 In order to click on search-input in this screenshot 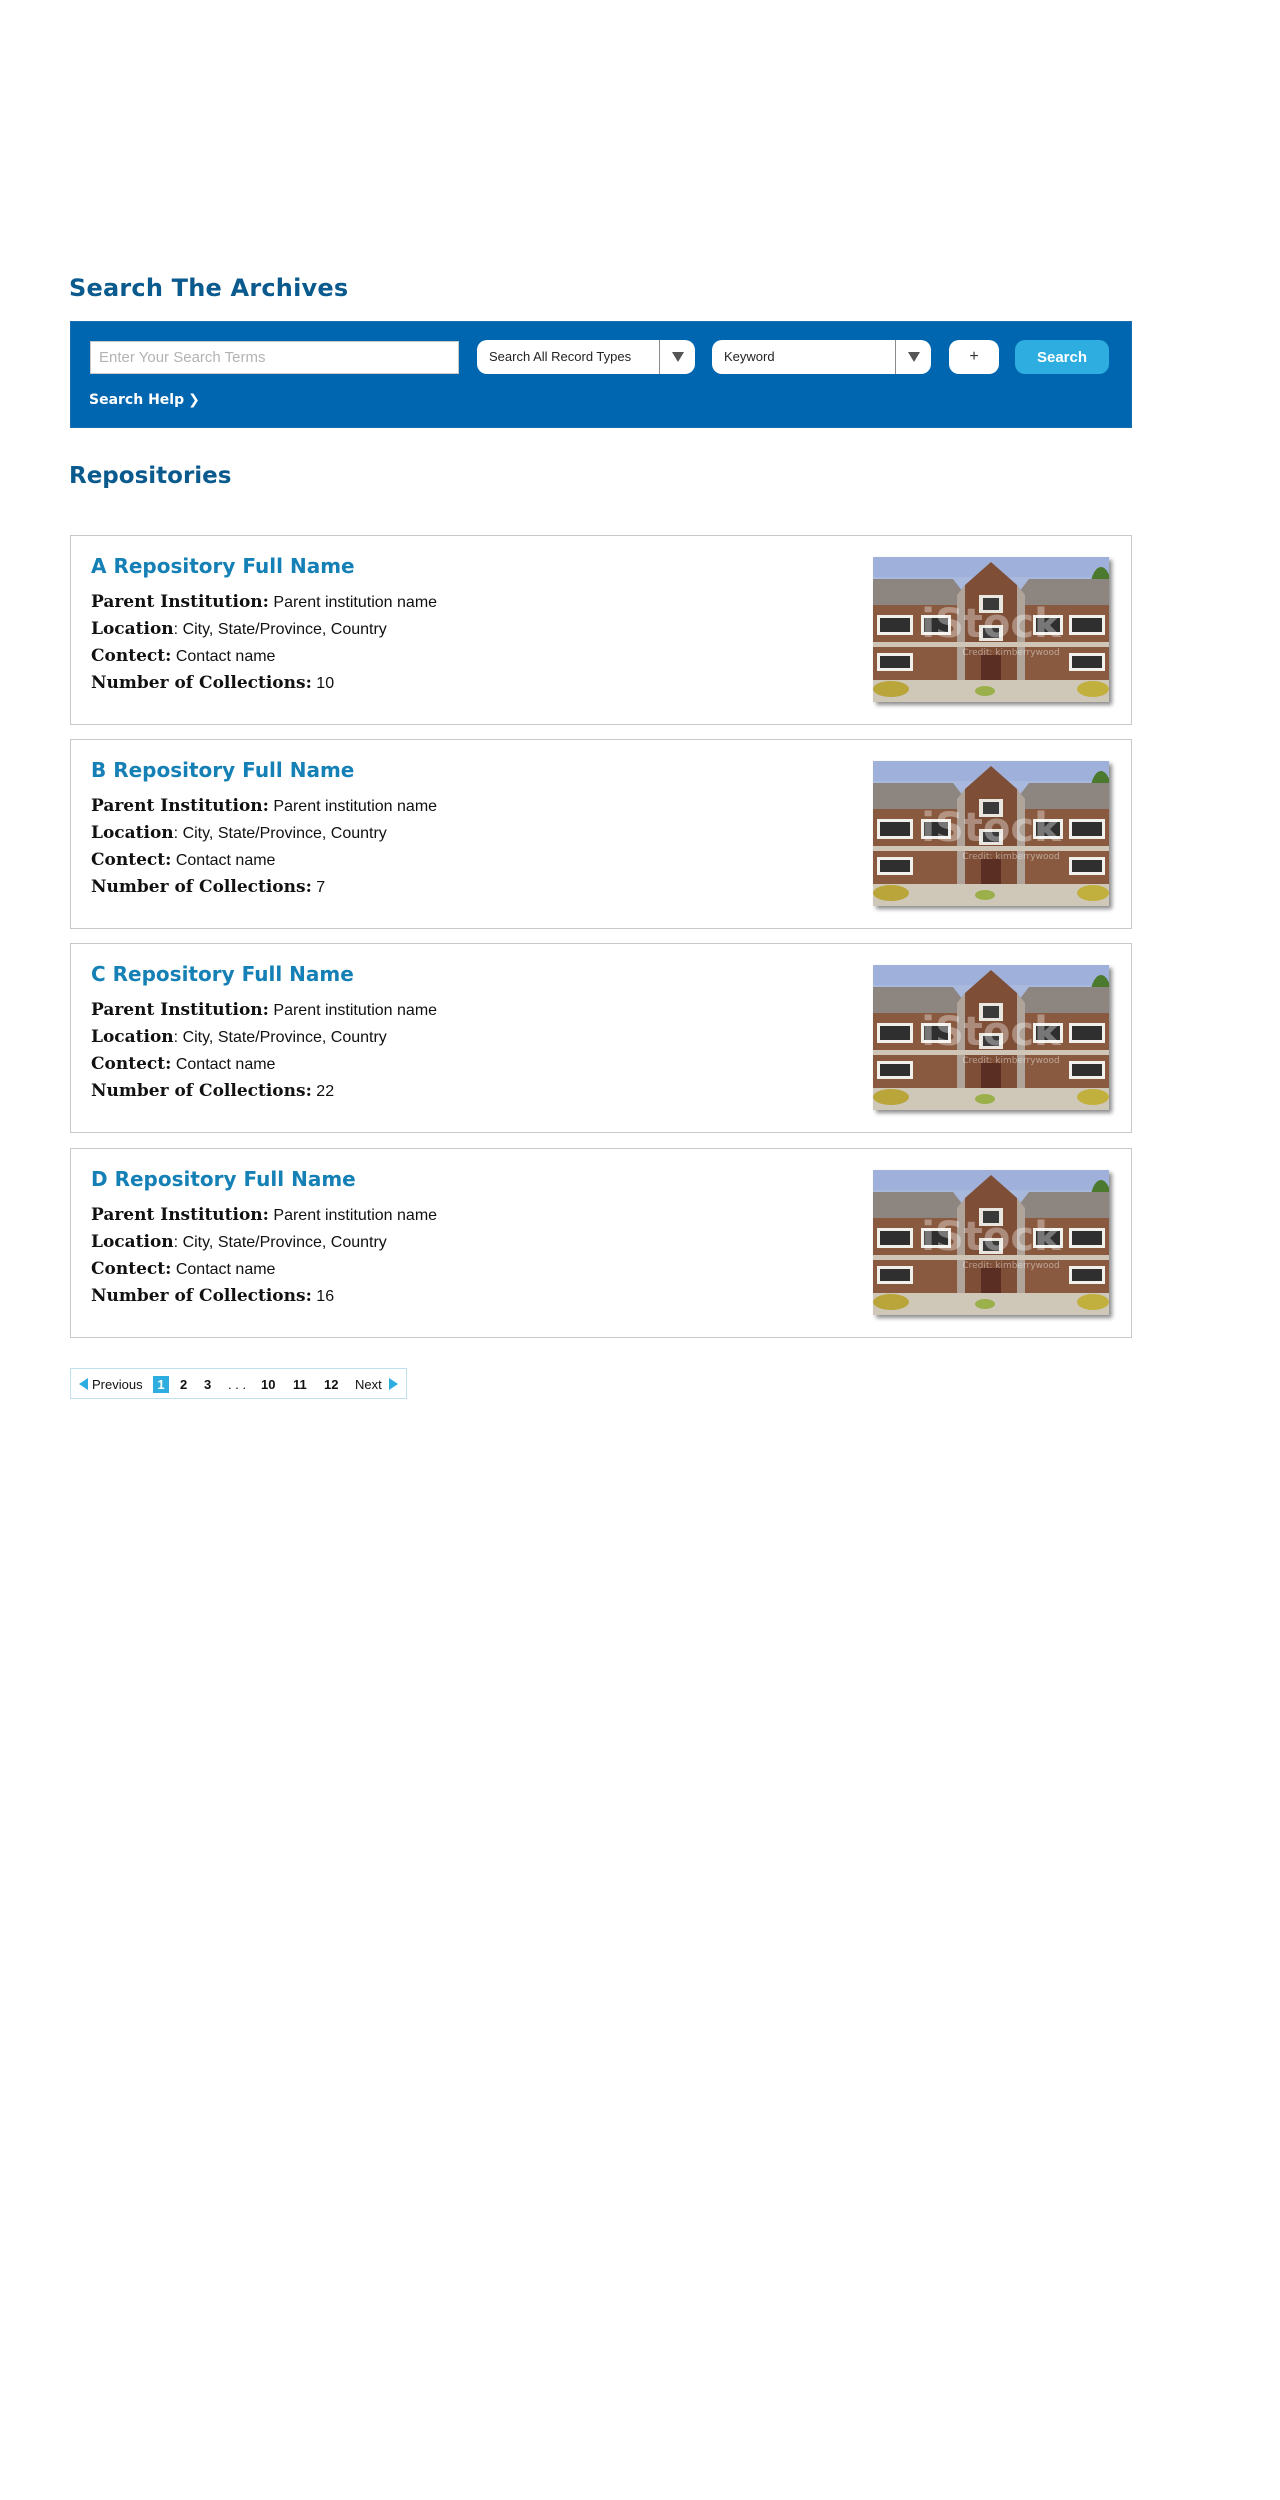, I will do `click(274, 357)`.